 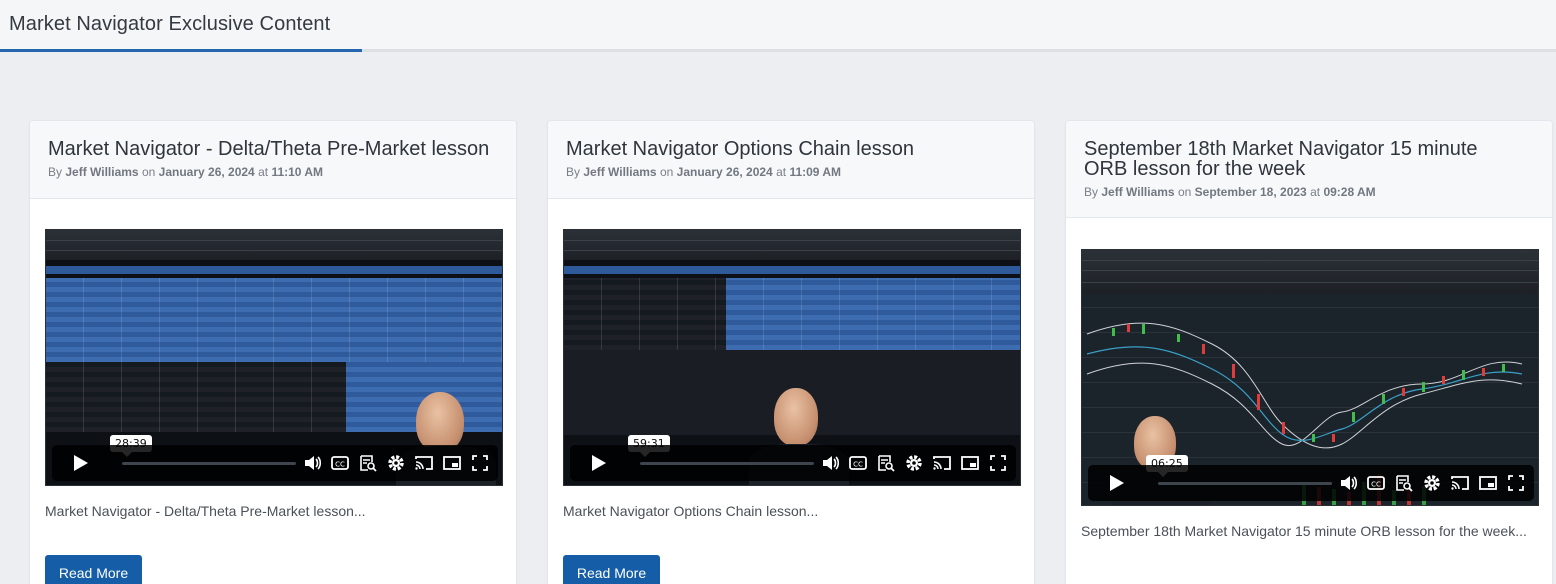 I want to click on active-tab-underline, so click(x=181, y=50).